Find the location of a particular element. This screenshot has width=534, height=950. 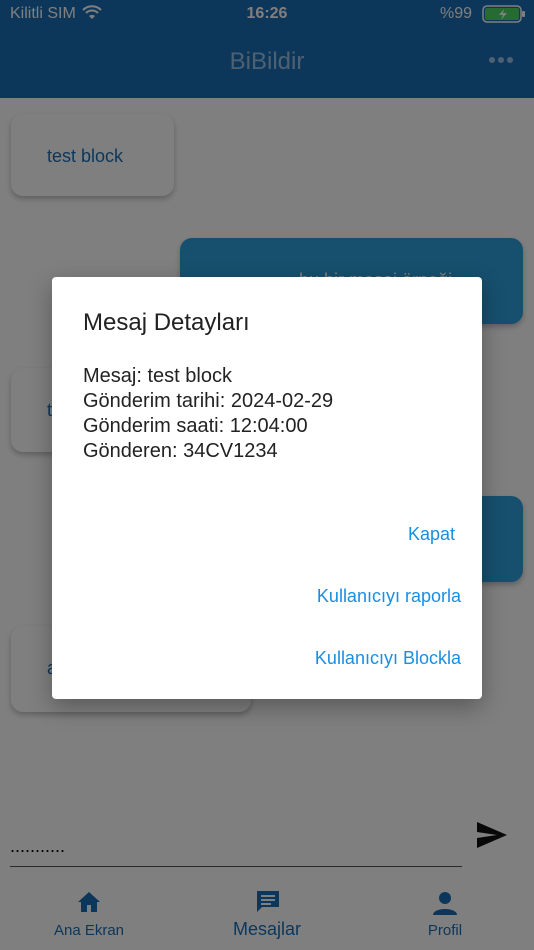

detail-date: Gönderim tarihi: 2024-02-29 is located at coordinates (208, 401).